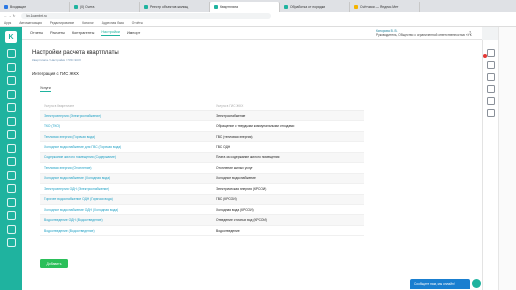  Describe the element at coordinates (490, 53) in the screenshot. I see `notifications-icon` at that location.